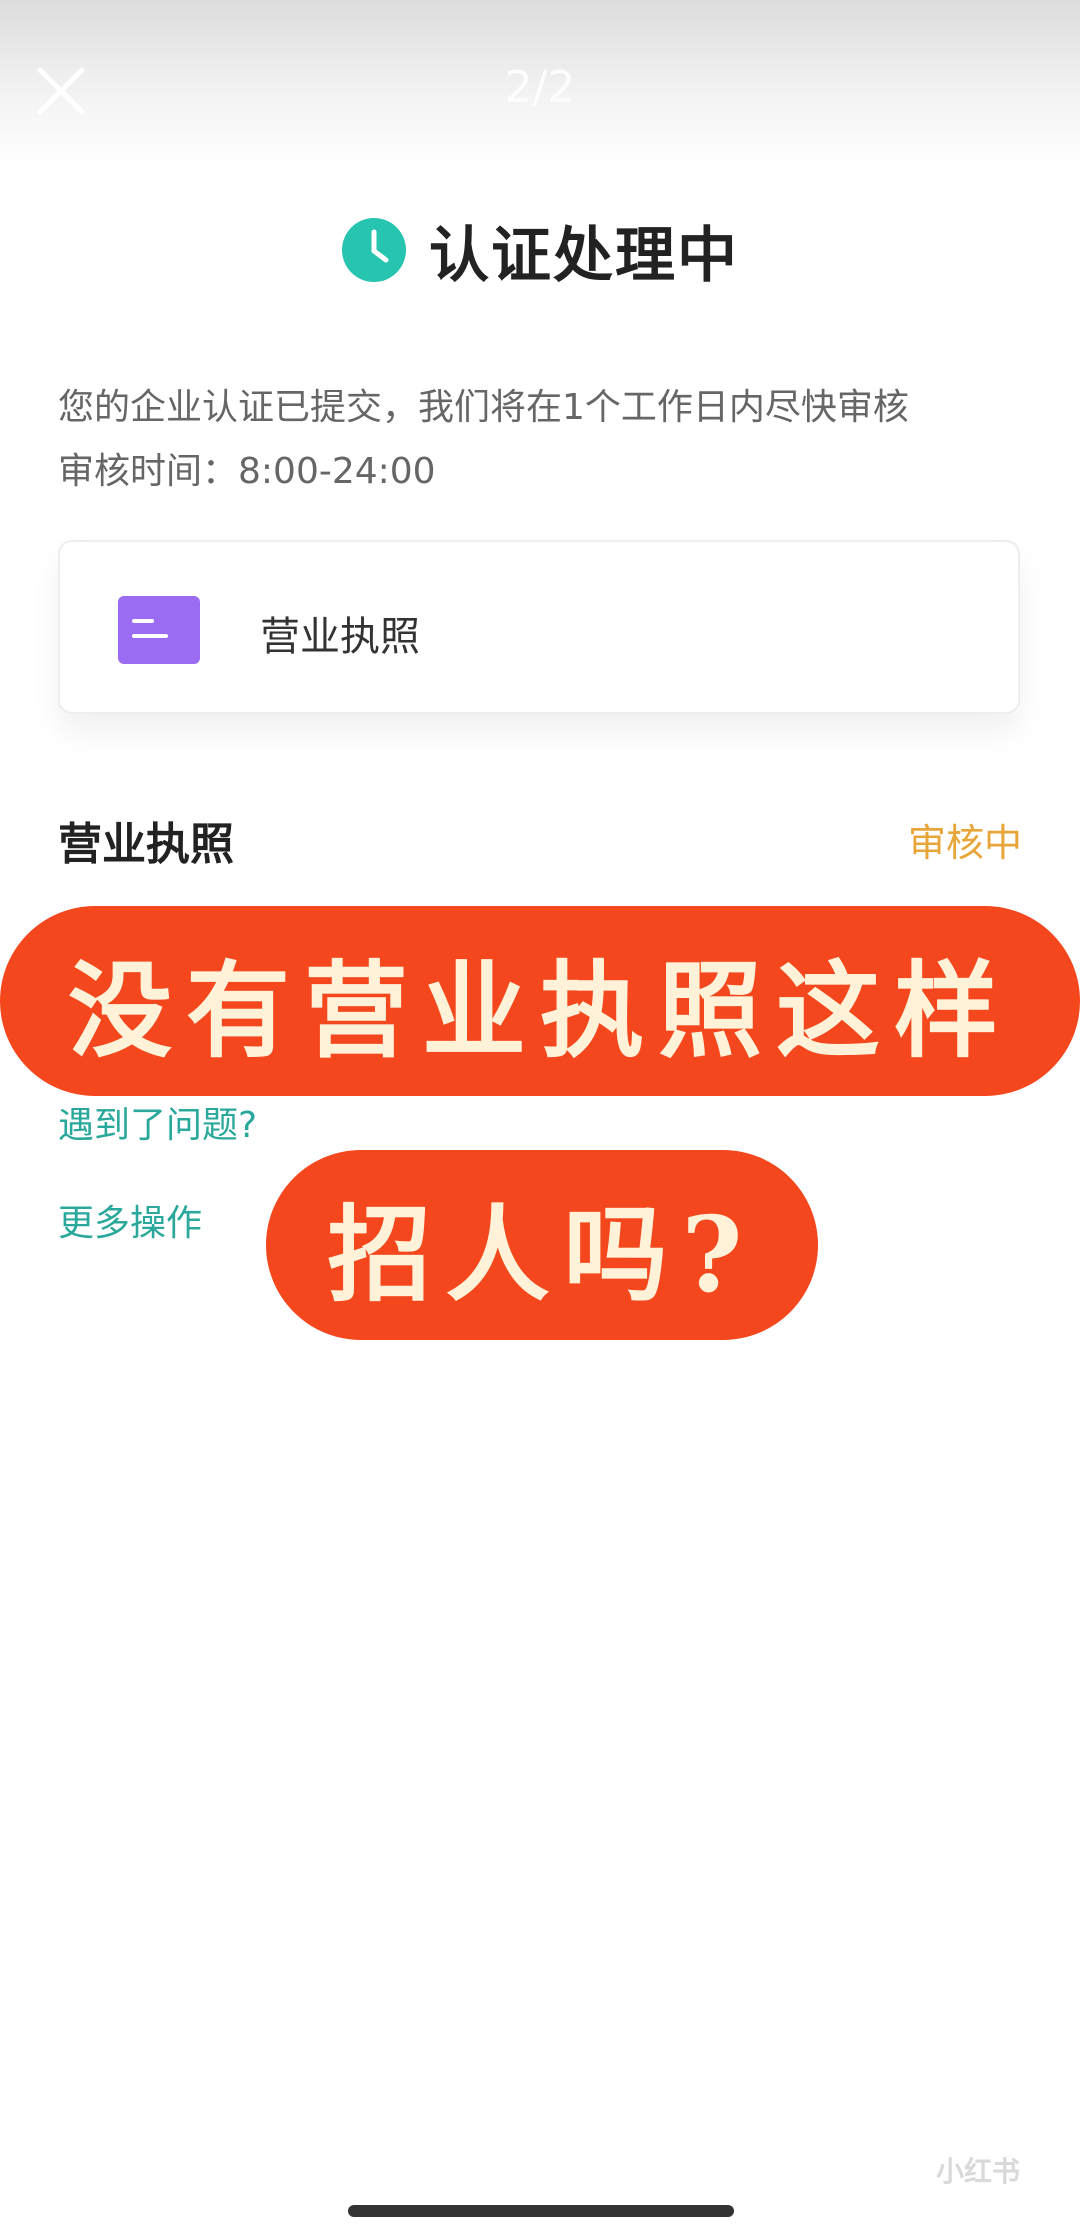 Image resolution: width=1080 pixels, height=2237 pixels. Describe the element at coordinates (247, 471) in the screenshot. I see `review-hours: 审核时间：8:00-24:00` at that location.